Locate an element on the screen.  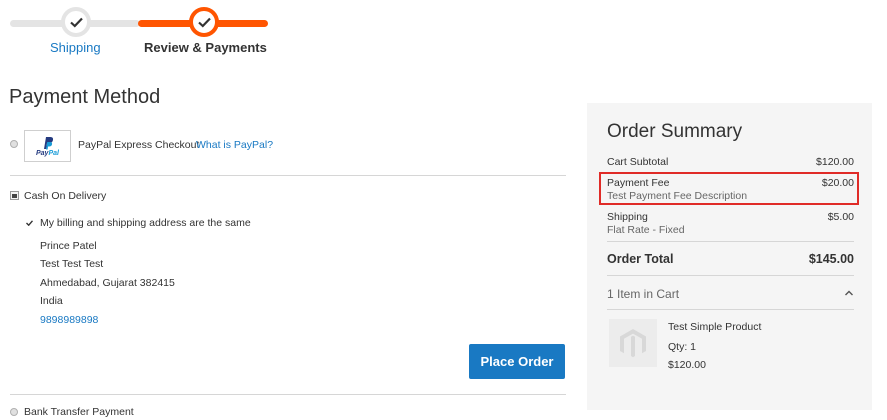
checkmark-icon is located at coordinates (29, 223).